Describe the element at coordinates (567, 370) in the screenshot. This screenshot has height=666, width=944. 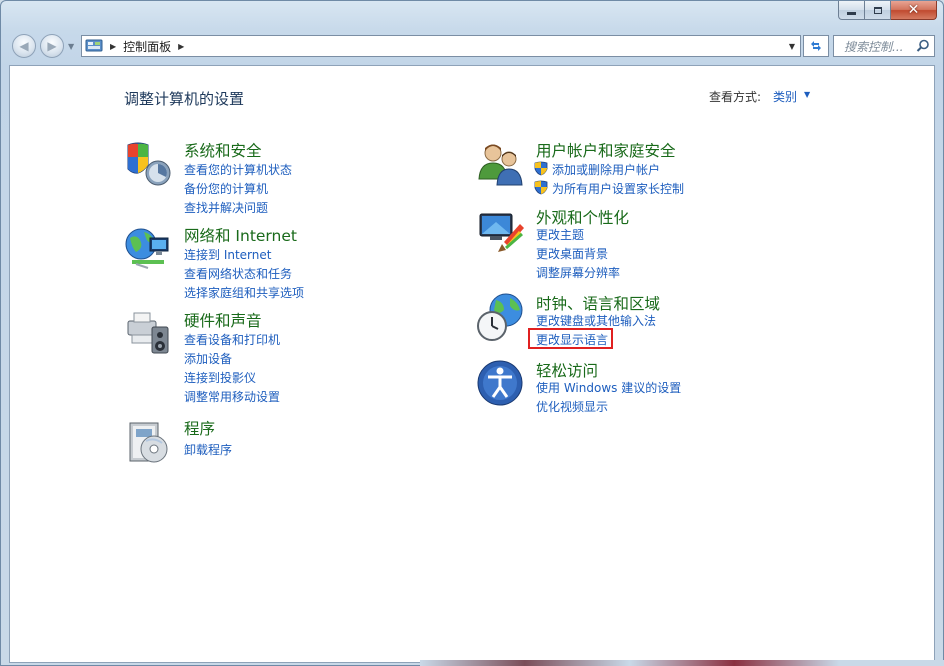
I see `category-title-ease-of-access: 轻松访问` at that location.